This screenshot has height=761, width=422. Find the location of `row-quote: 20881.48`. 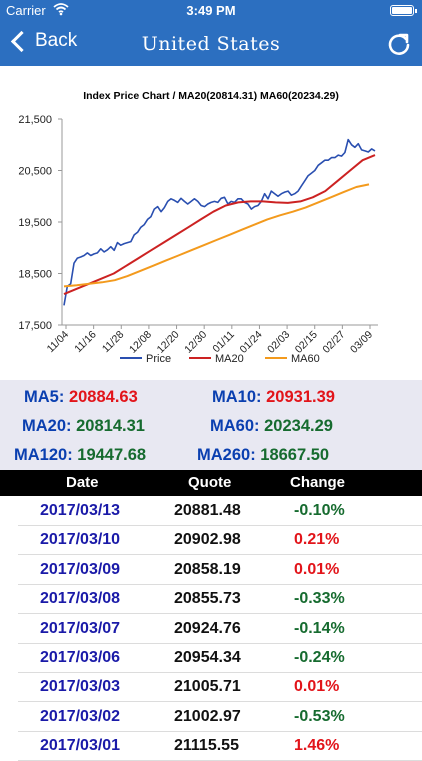

row-quote: 20881.48 is located at coordinates (207, 510).